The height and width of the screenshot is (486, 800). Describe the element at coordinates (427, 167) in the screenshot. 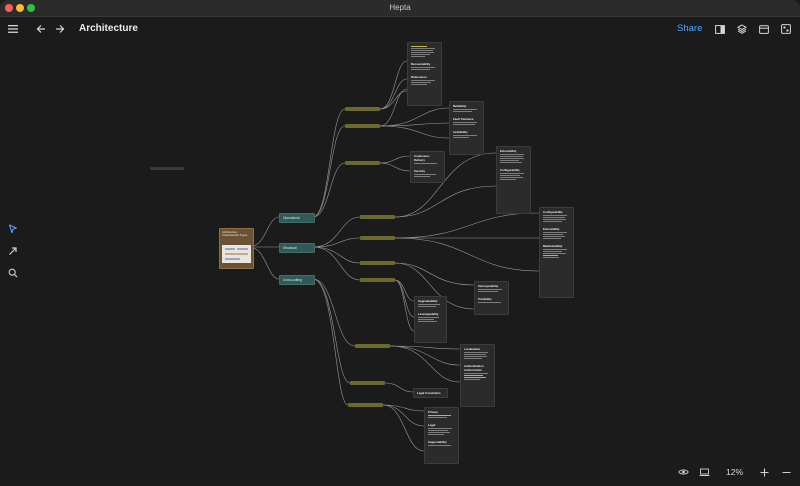

I see `note-card: Continuous Delivery Security` at that location.